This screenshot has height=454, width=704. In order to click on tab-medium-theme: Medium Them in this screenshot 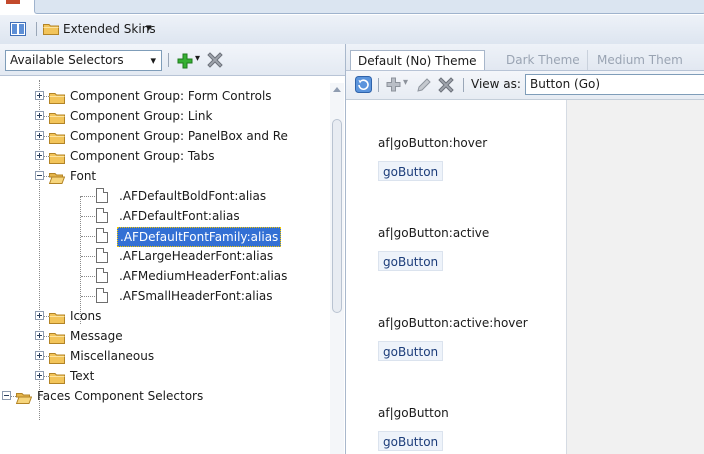, I will do `click(640, 60)`.